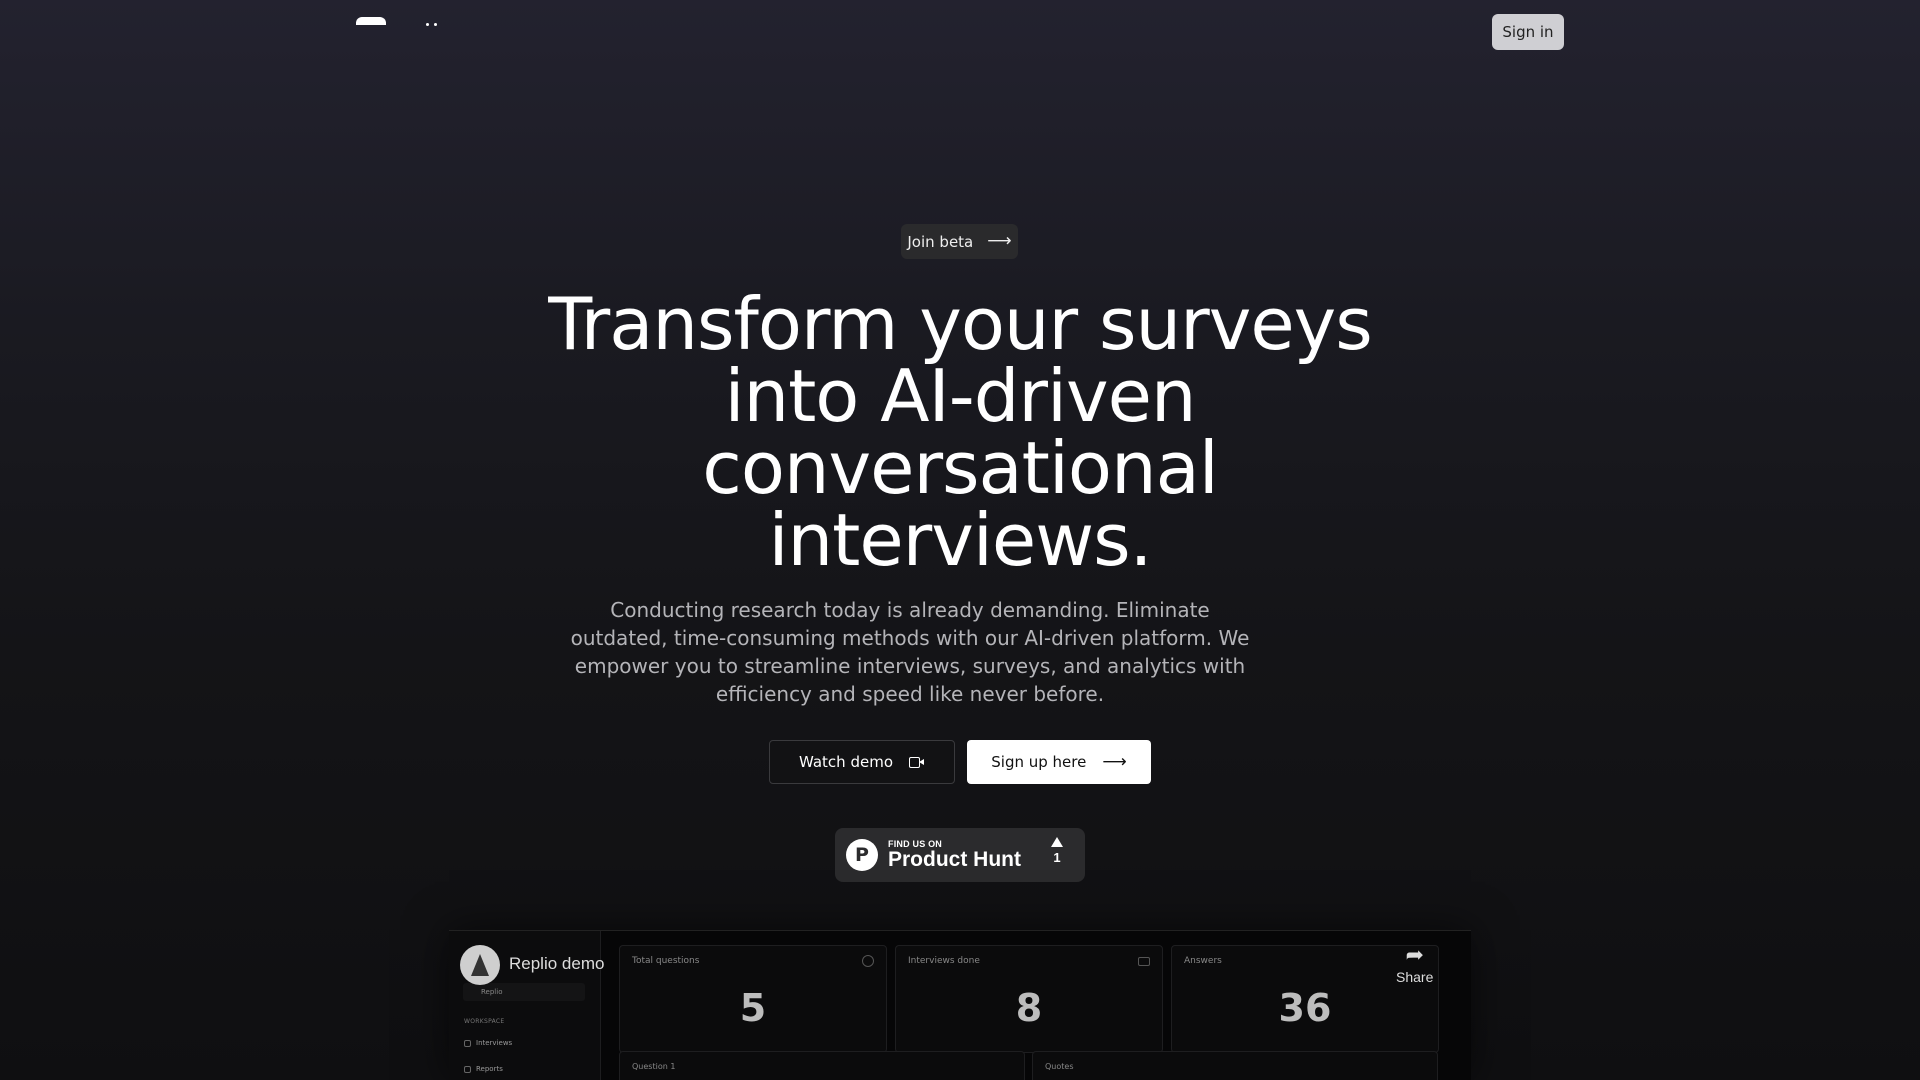 This screenshot has width=1920, height=1080. I want to click on share-button: ➦ Share, so click(1415, 964).